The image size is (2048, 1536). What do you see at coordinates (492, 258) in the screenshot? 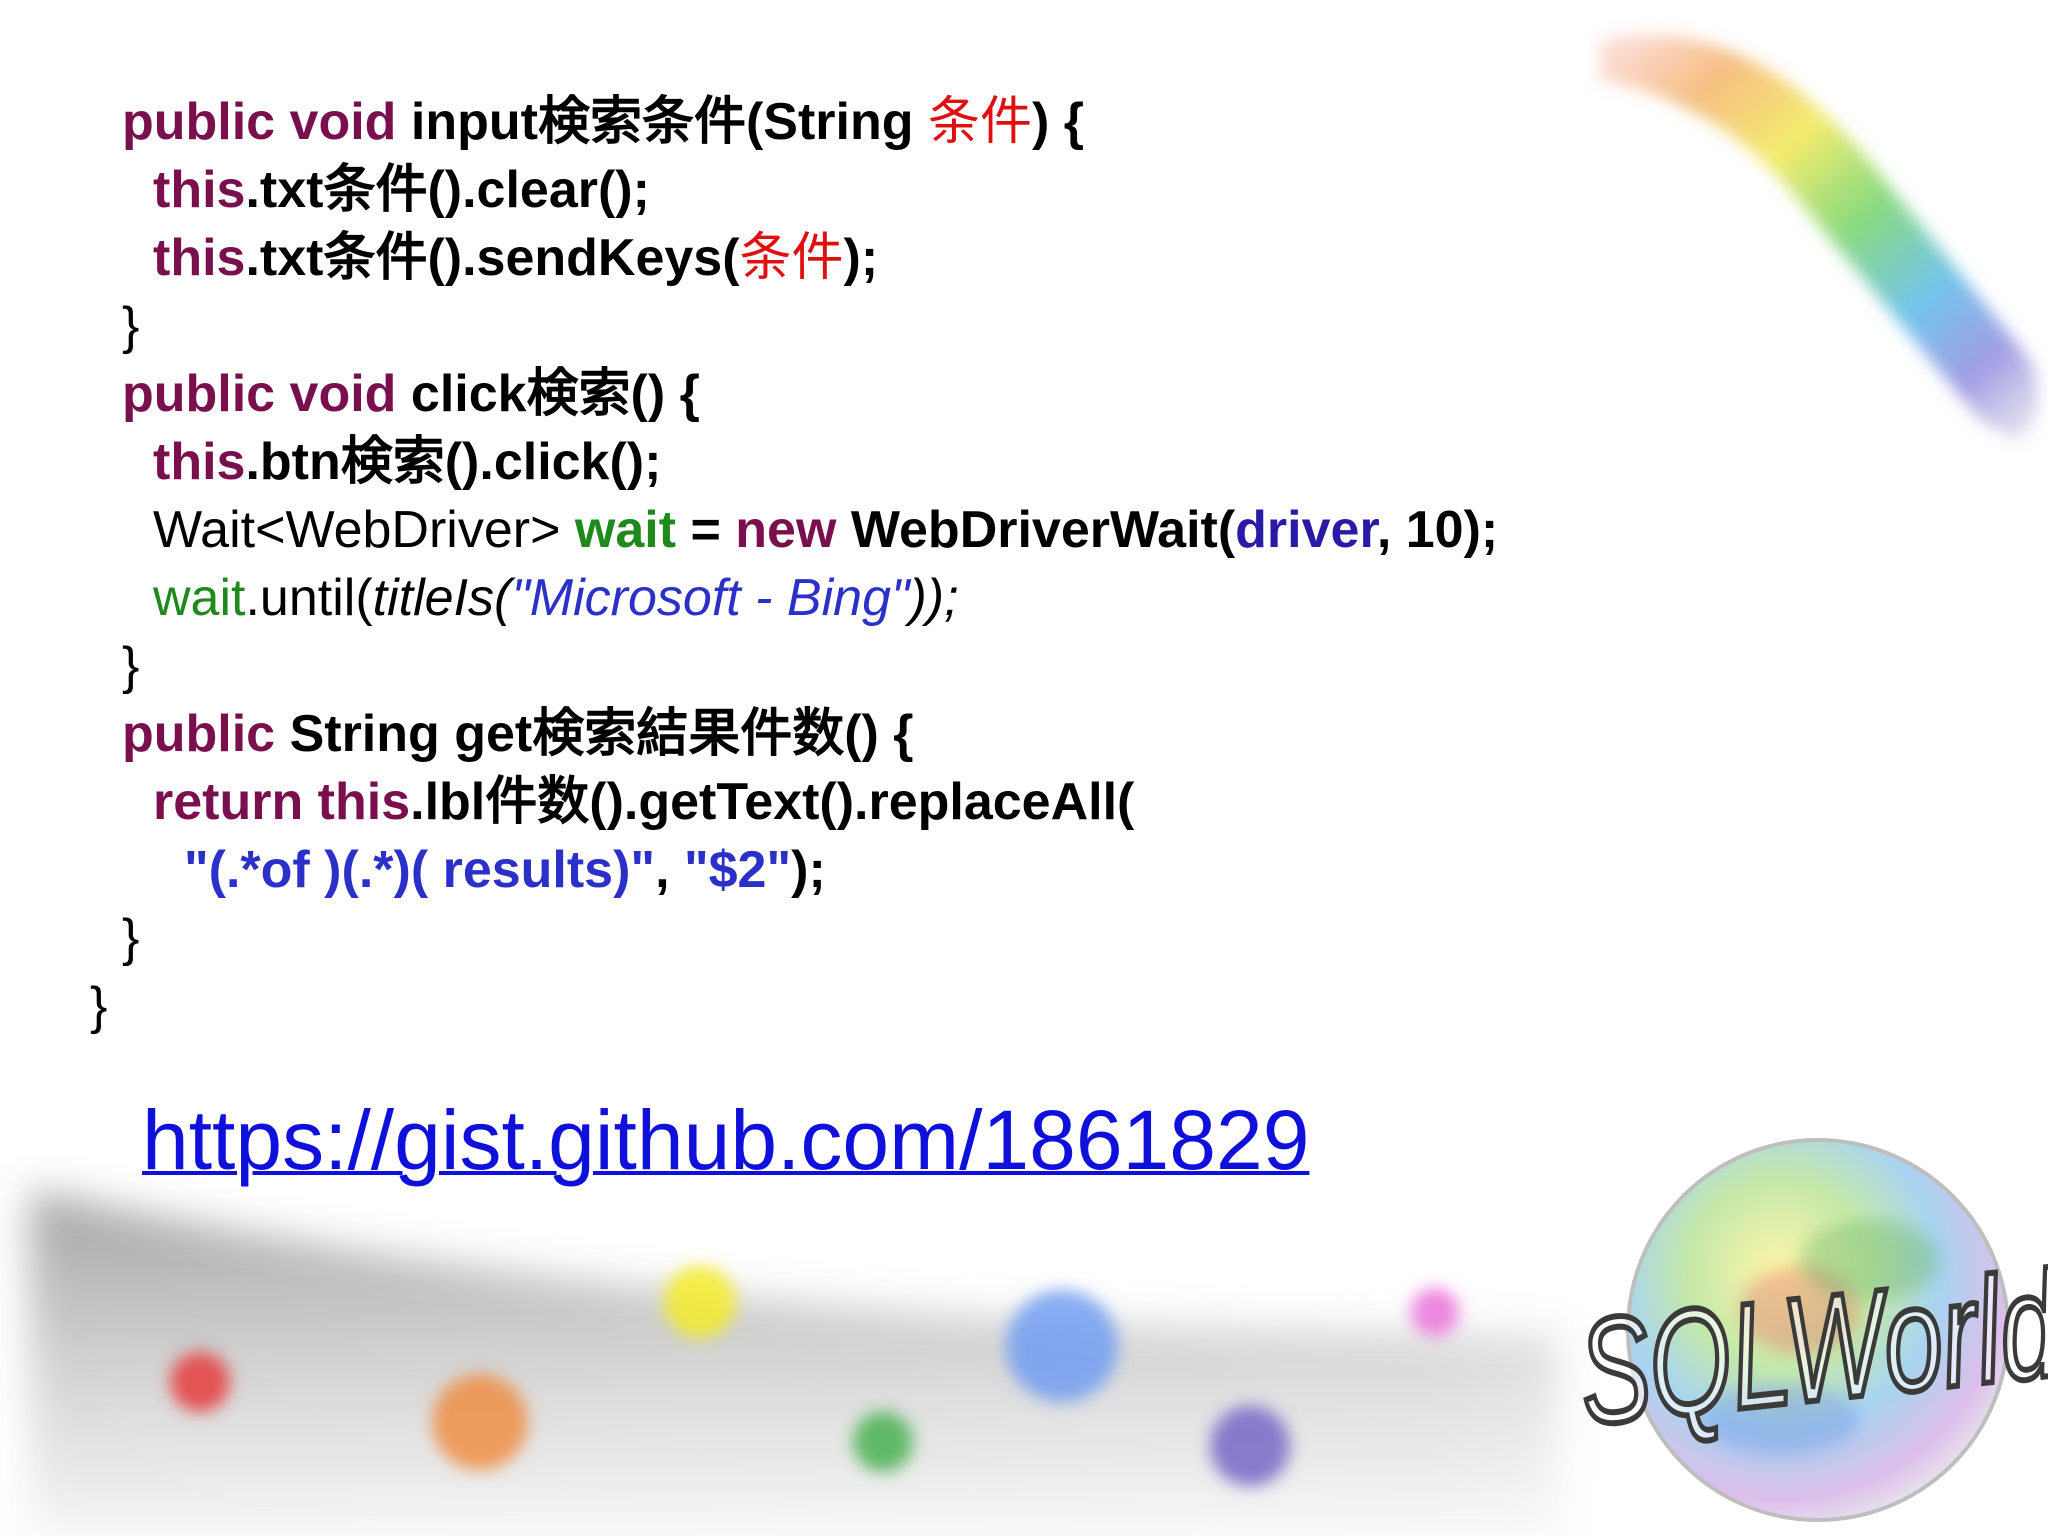
I see `code-token: .txt条件().sendKeys(` at bounding box center [492, 258].